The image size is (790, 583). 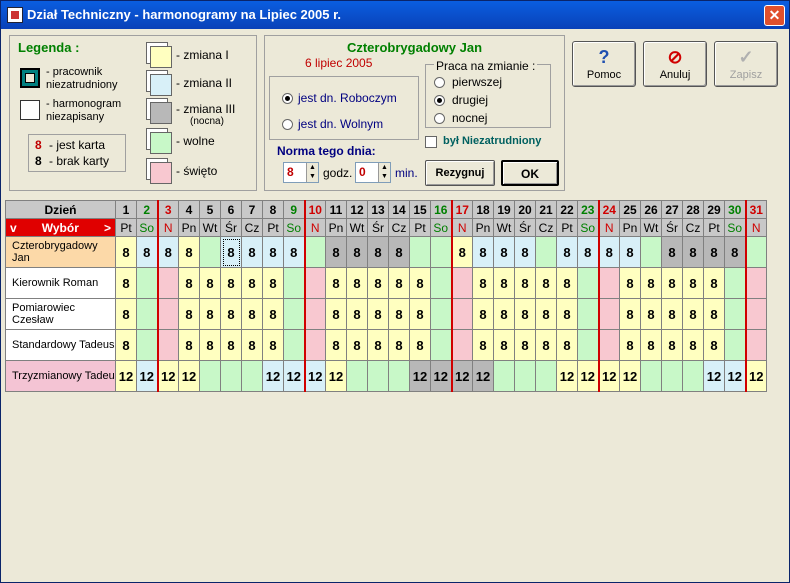 I want to click on day-number-16: 16, so click(x=441, y=209).